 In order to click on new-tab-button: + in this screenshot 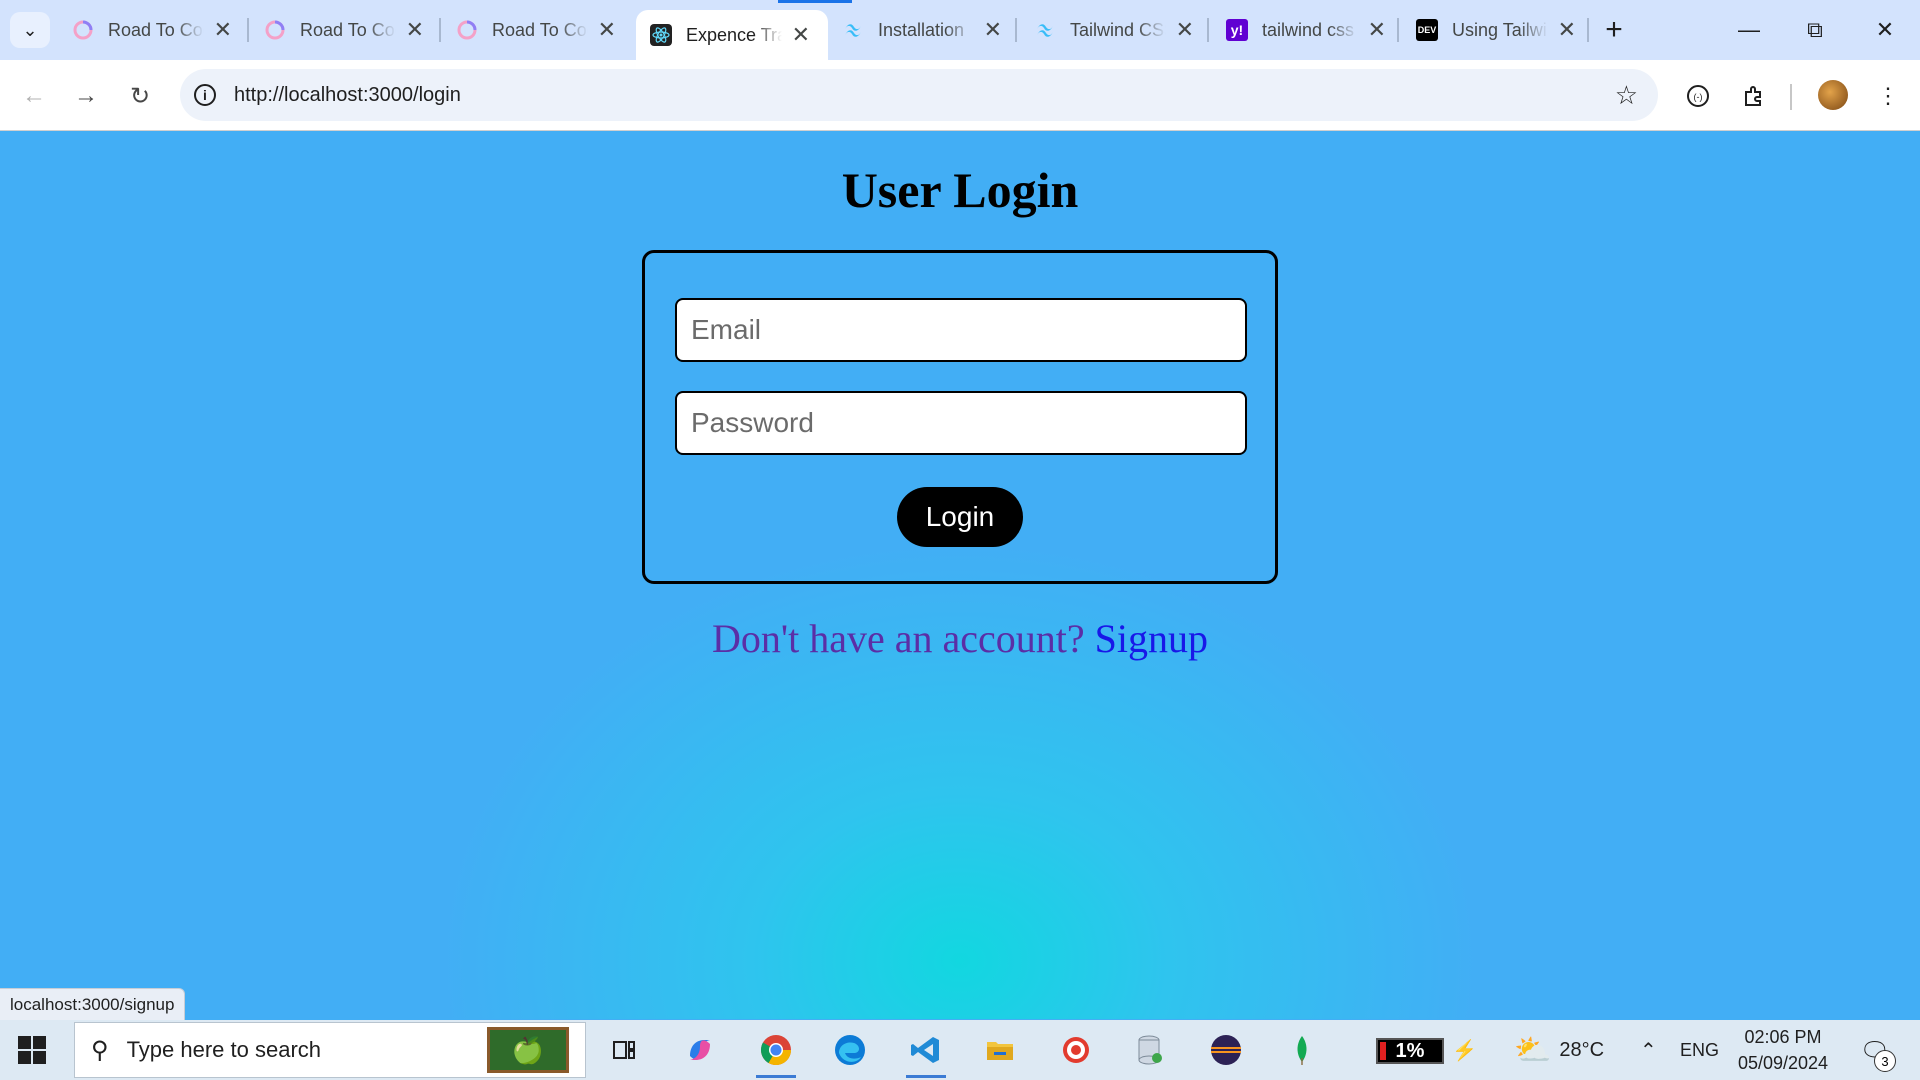, I will do `click(1614, 30)`.